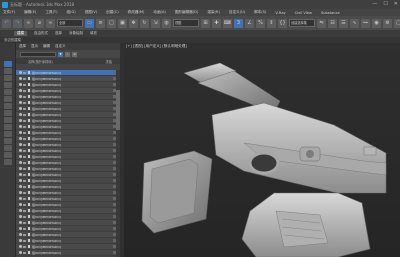 The image size is (400, 257). I want to click on display-xrefs-icon, so click(8, 120).